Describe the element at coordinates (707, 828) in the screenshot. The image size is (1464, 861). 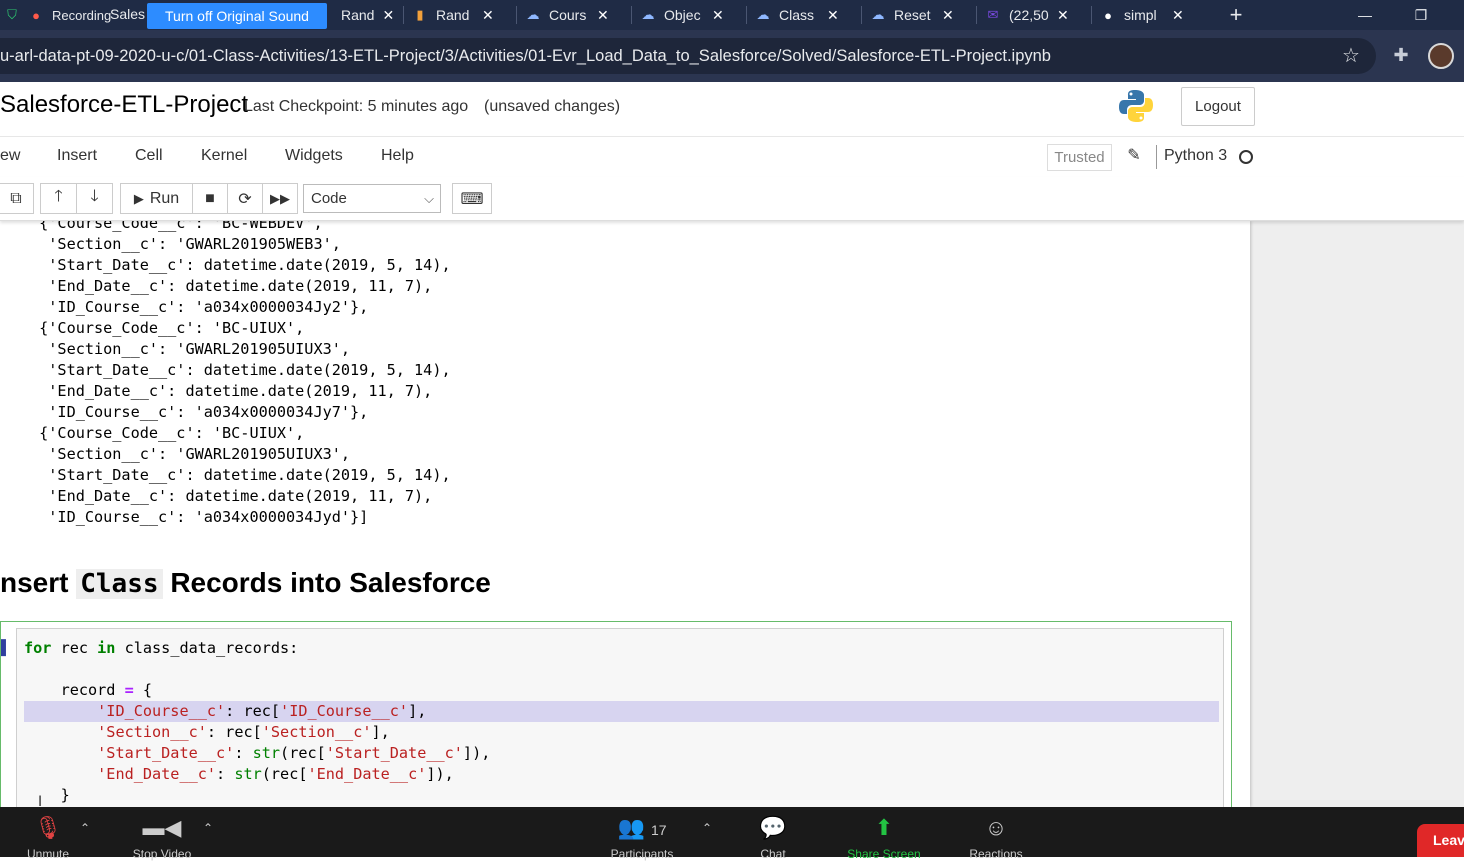
I see `participants-chevron-icon: ⌃` at that location.